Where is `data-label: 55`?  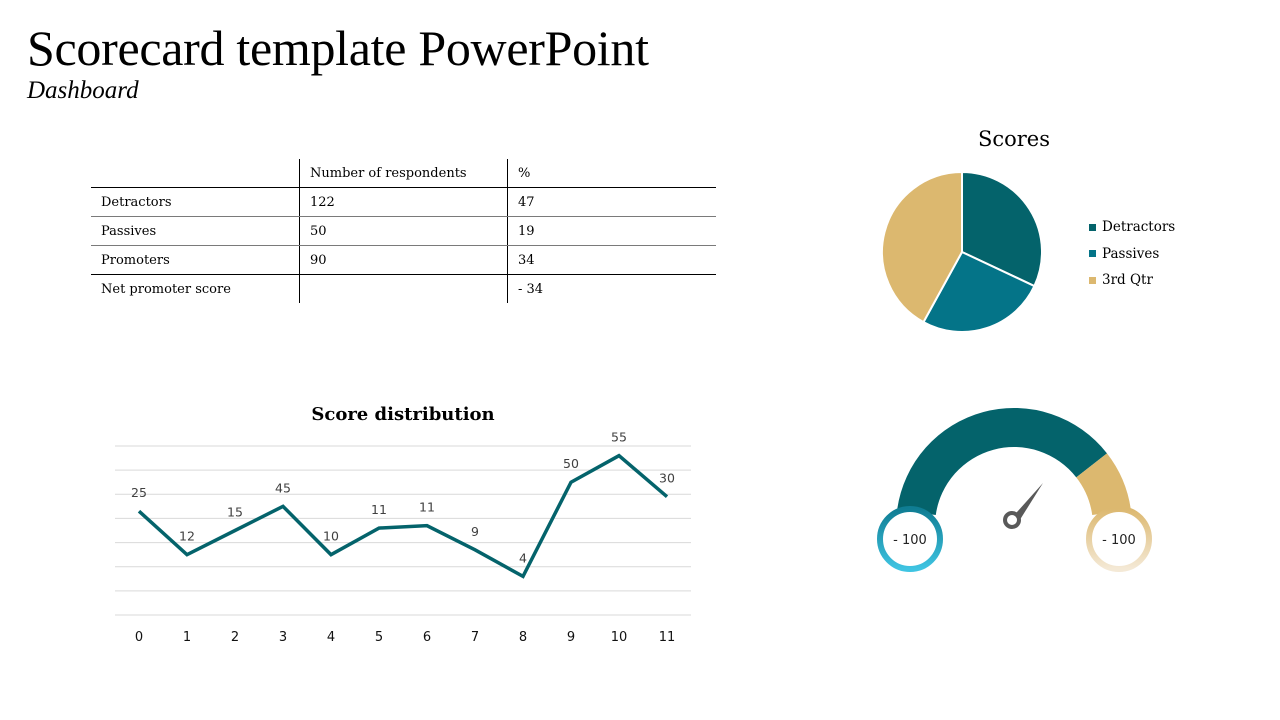 data-label: 55 is located at coordinates (619, 437).